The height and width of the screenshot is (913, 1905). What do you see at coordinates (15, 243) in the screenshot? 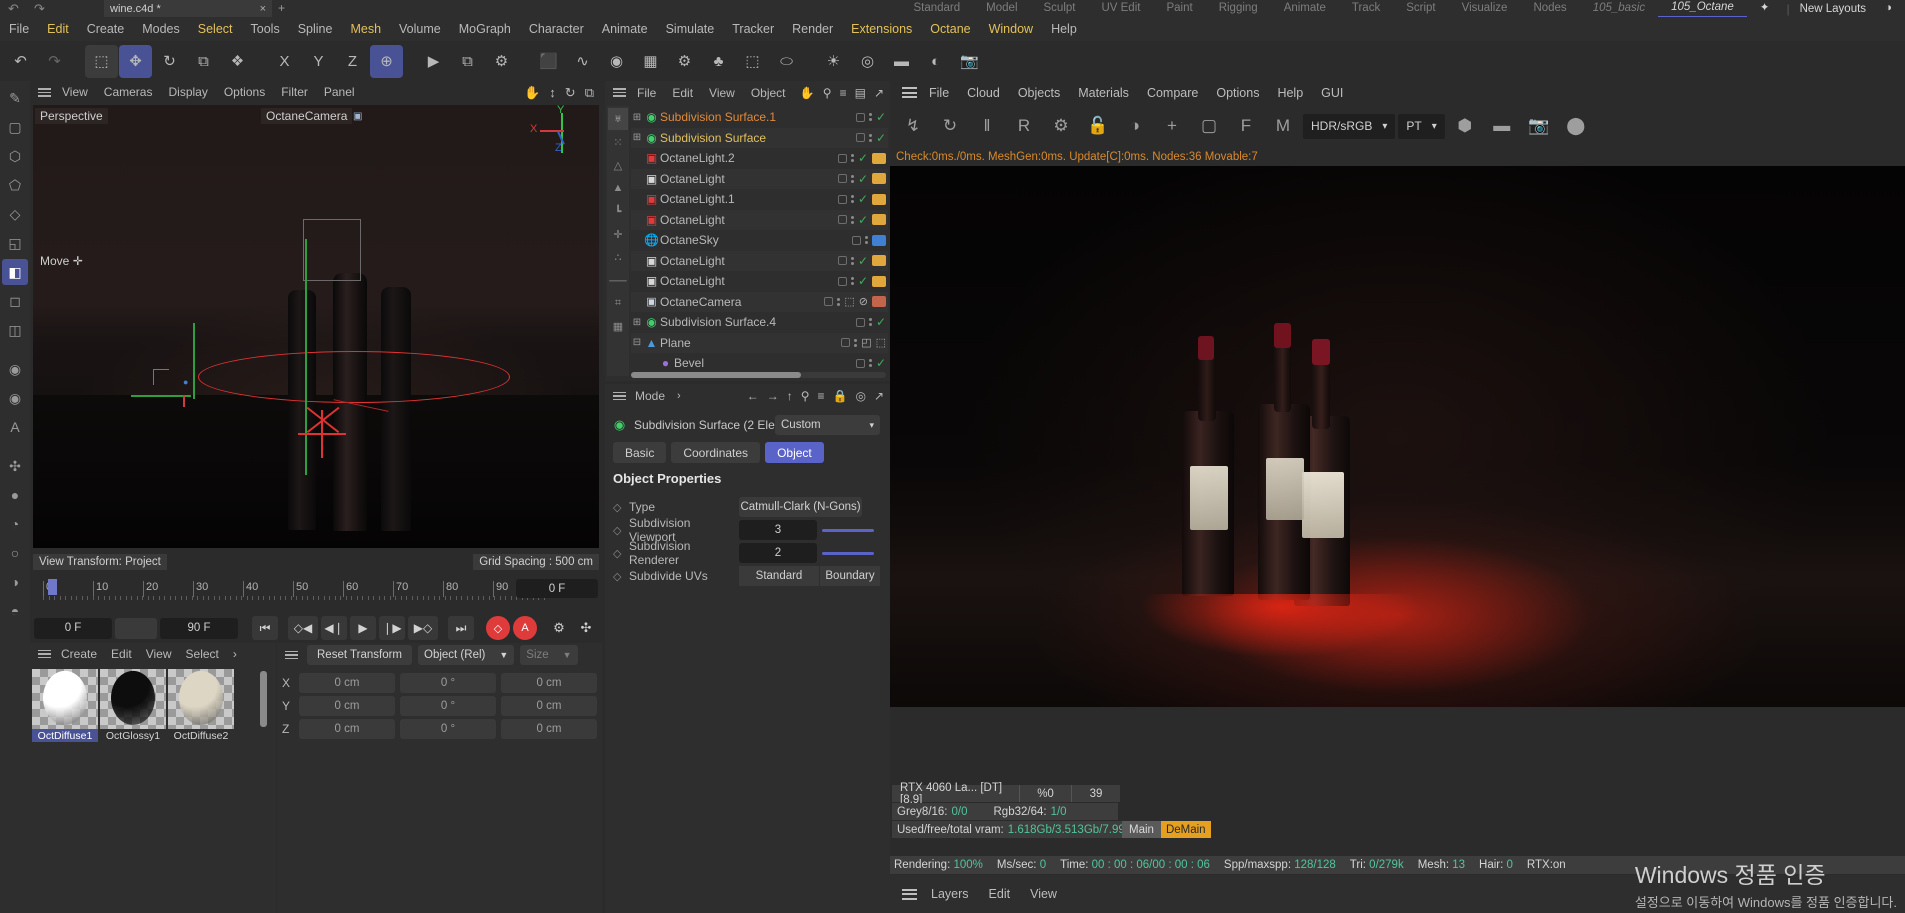
I see `edge-mode-tool: ◱` at bounding box center [15, 243].